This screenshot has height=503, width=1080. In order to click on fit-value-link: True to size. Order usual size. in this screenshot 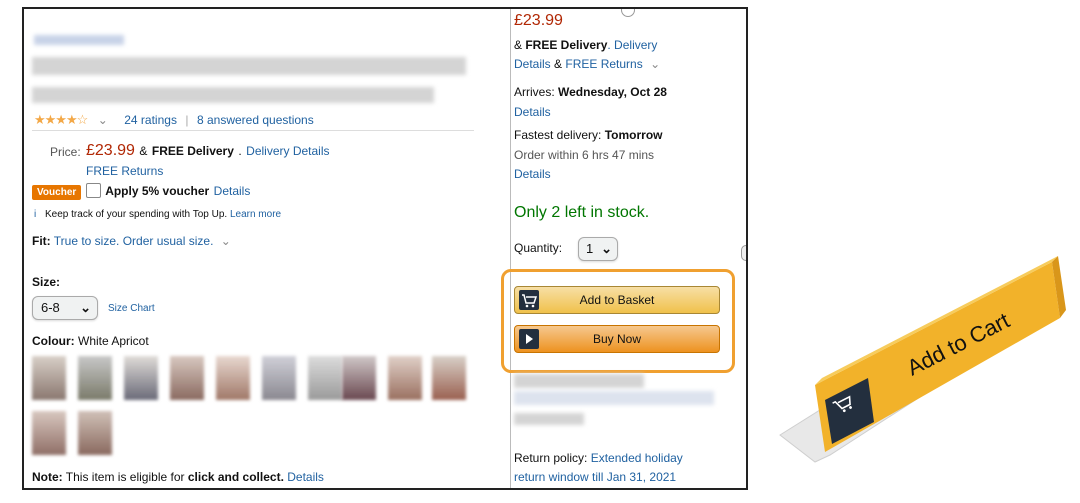, I will do `click(134, 241)`.